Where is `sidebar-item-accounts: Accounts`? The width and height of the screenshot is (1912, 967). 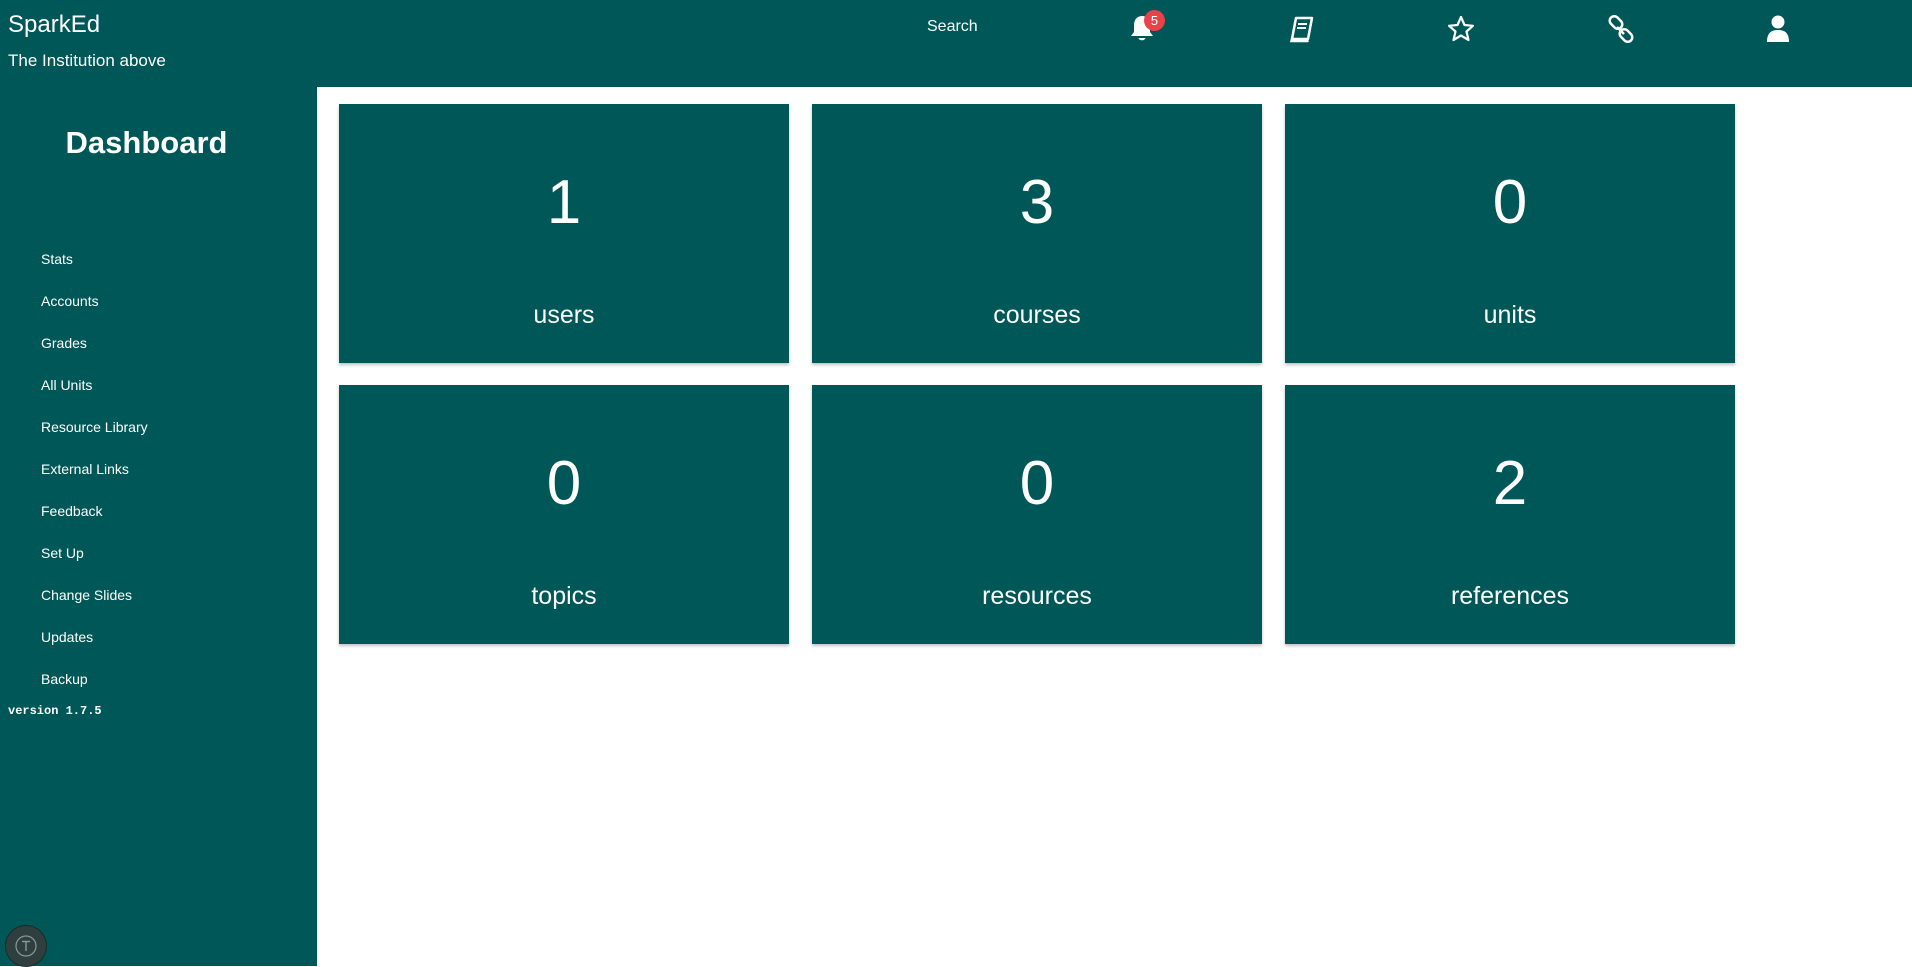 sidebar-item-accounts: Accounts is located at coordinates (94, 314).